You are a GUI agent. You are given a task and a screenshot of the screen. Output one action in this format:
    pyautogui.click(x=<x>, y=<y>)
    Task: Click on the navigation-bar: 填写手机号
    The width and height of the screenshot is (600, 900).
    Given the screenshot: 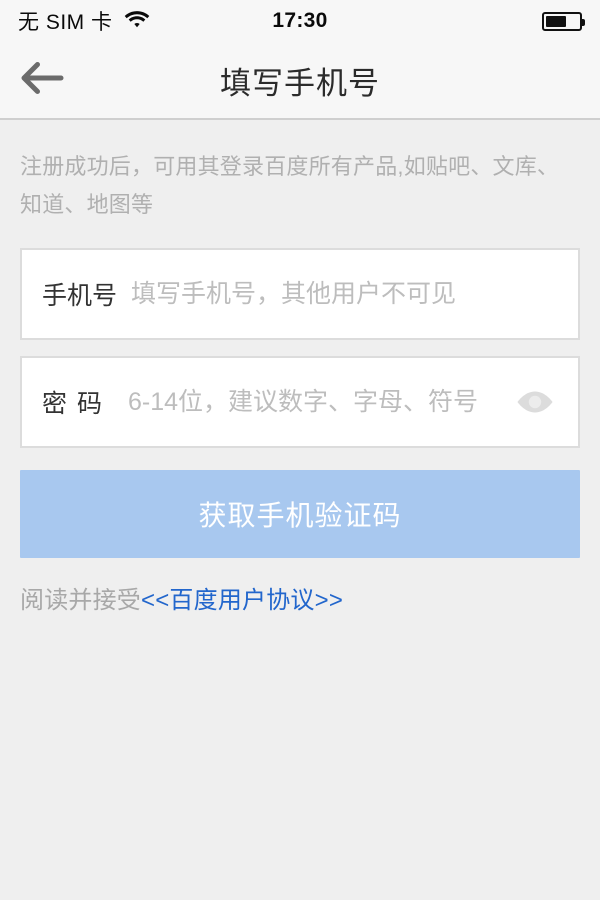 What is the action you would take?
    pyautogui.click(x=300, y=81)
    